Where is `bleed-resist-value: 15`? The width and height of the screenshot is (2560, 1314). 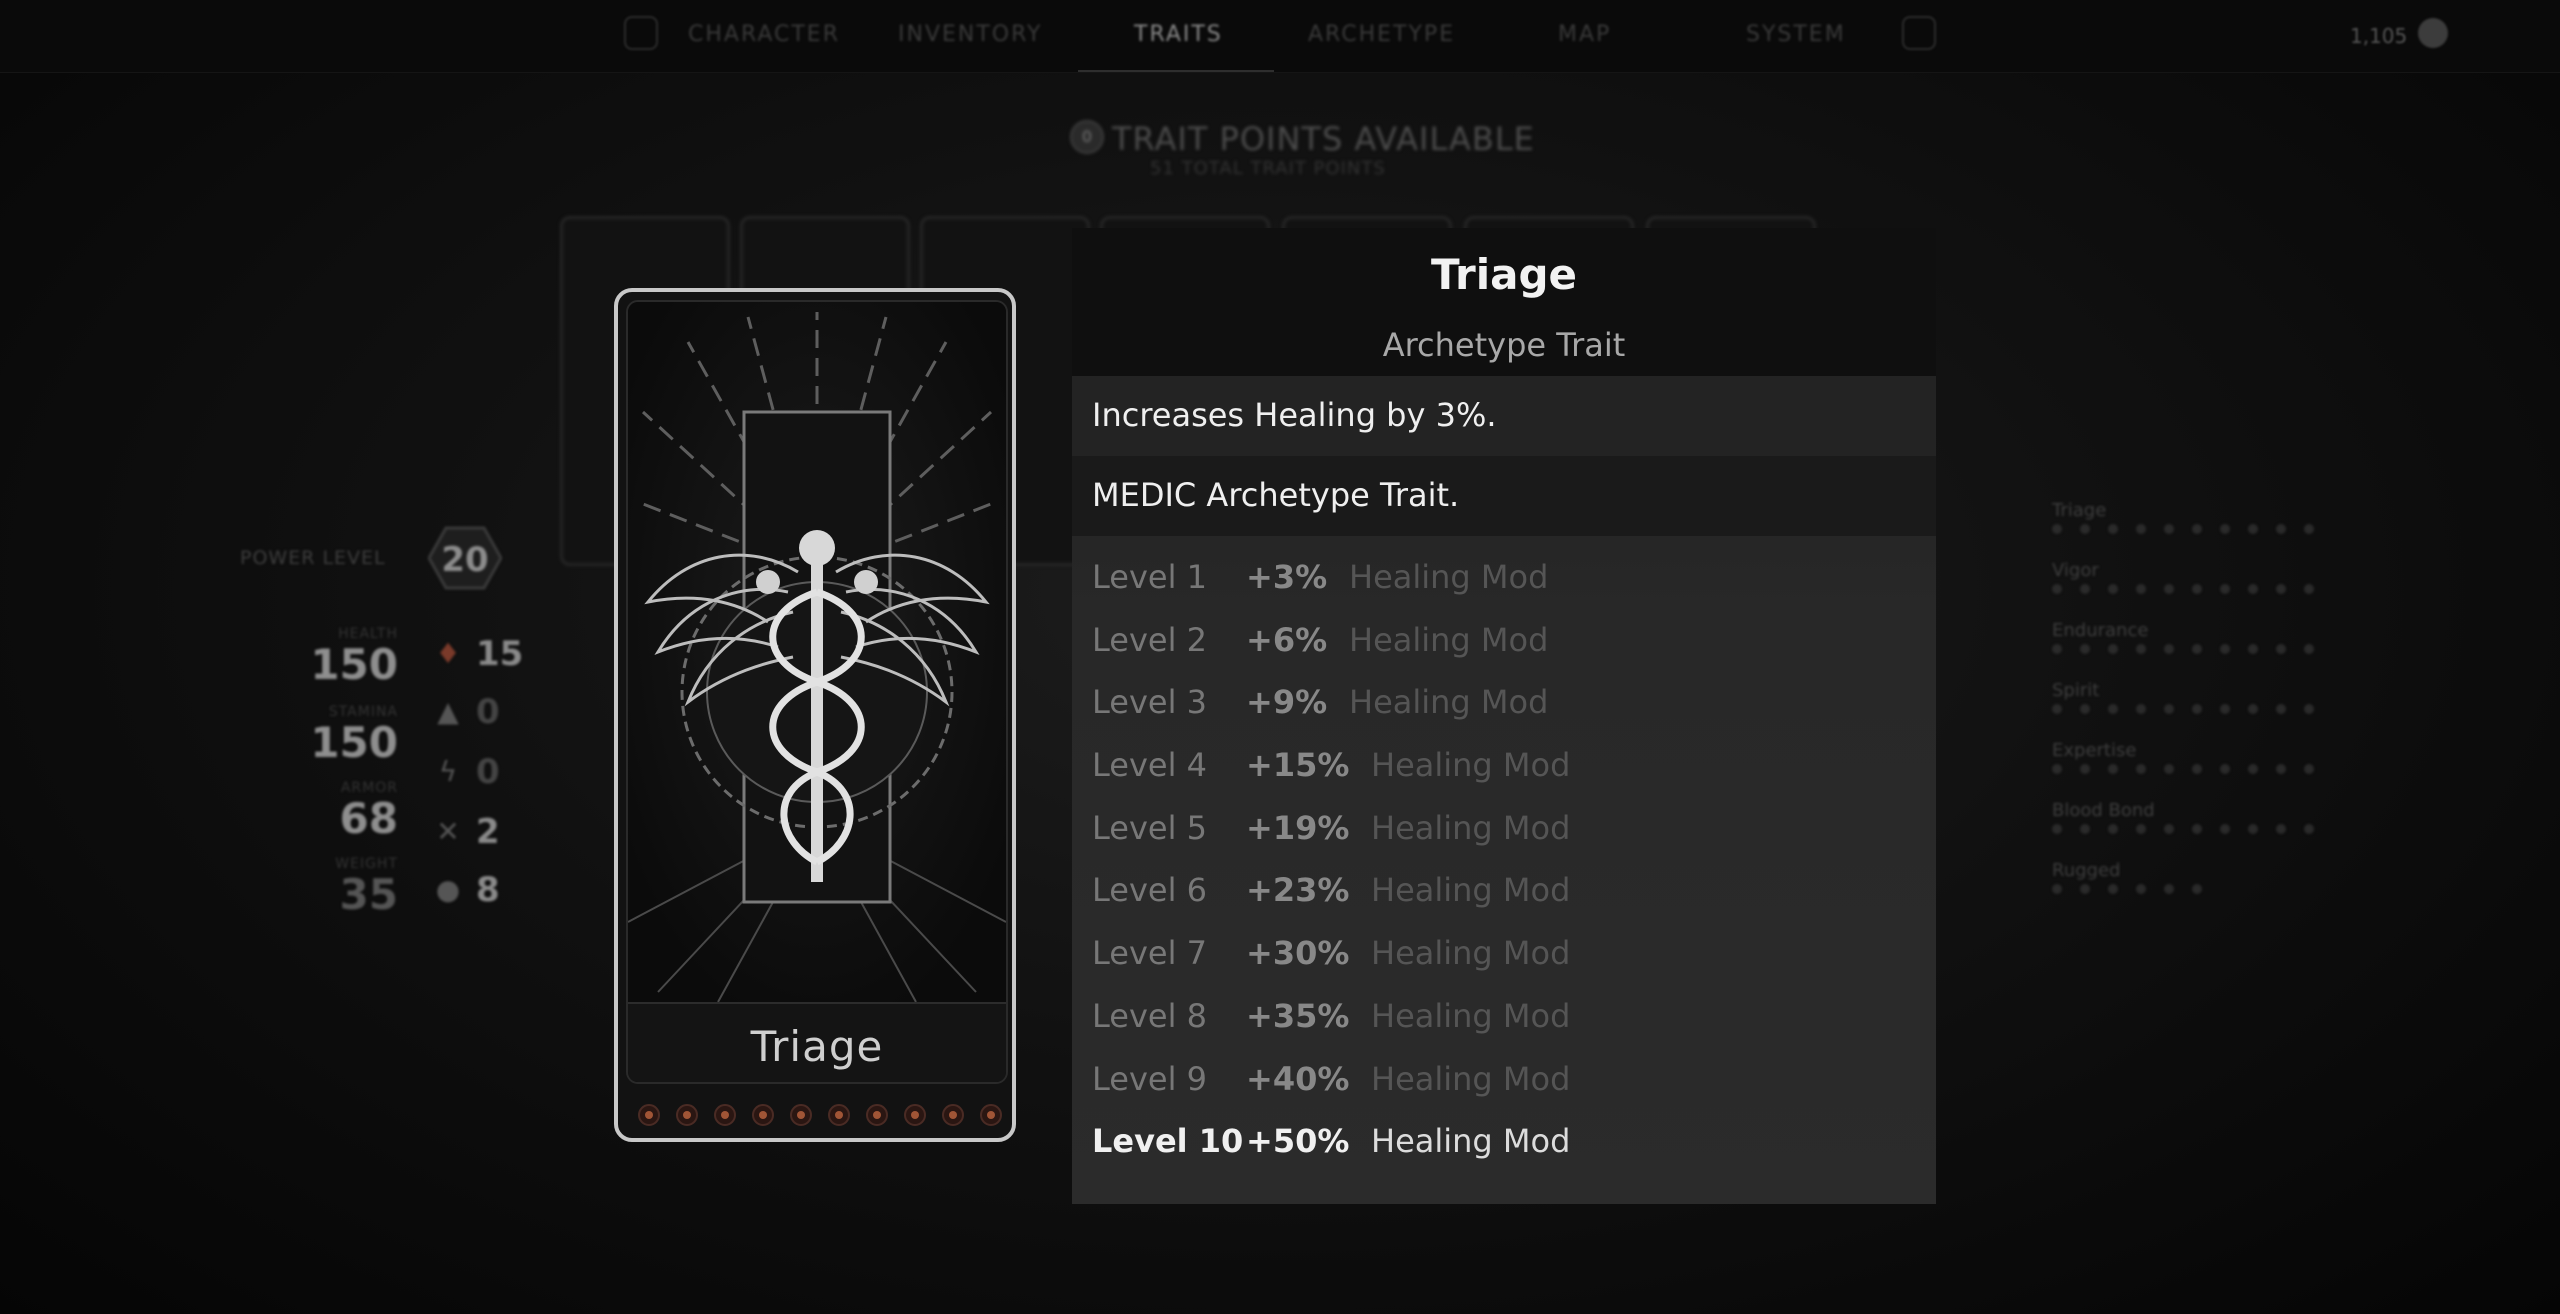 bleed-resist-value: 15 is located at coordinates (500, 654).